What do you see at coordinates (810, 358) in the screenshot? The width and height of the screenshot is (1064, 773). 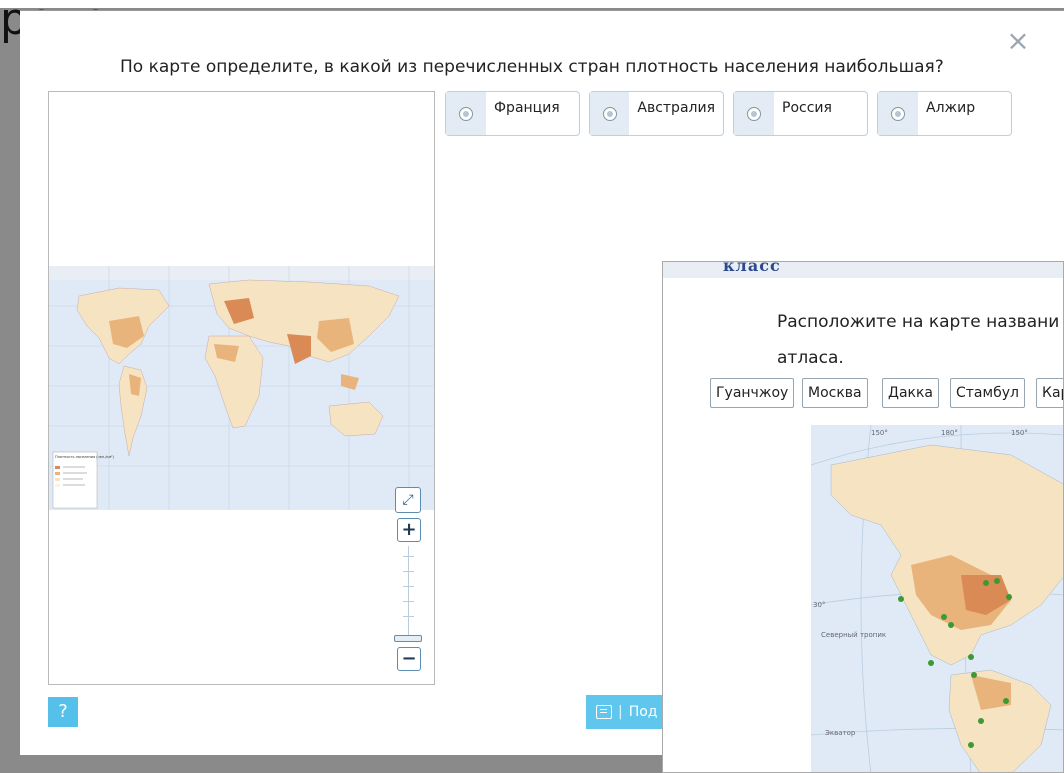 I see `question-line-2: атласа.` at bounding box center [810, 358].